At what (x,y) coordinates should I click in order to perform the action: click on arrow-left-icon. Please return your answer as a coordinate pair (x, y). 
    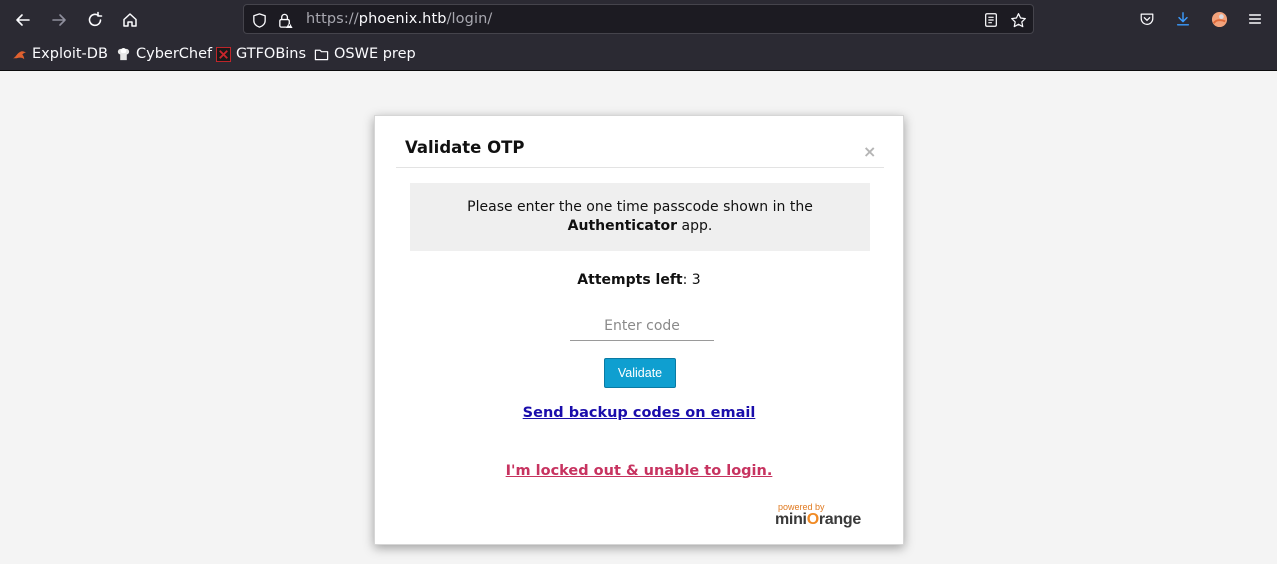
    Looking at the image, I should click on (23, 20).